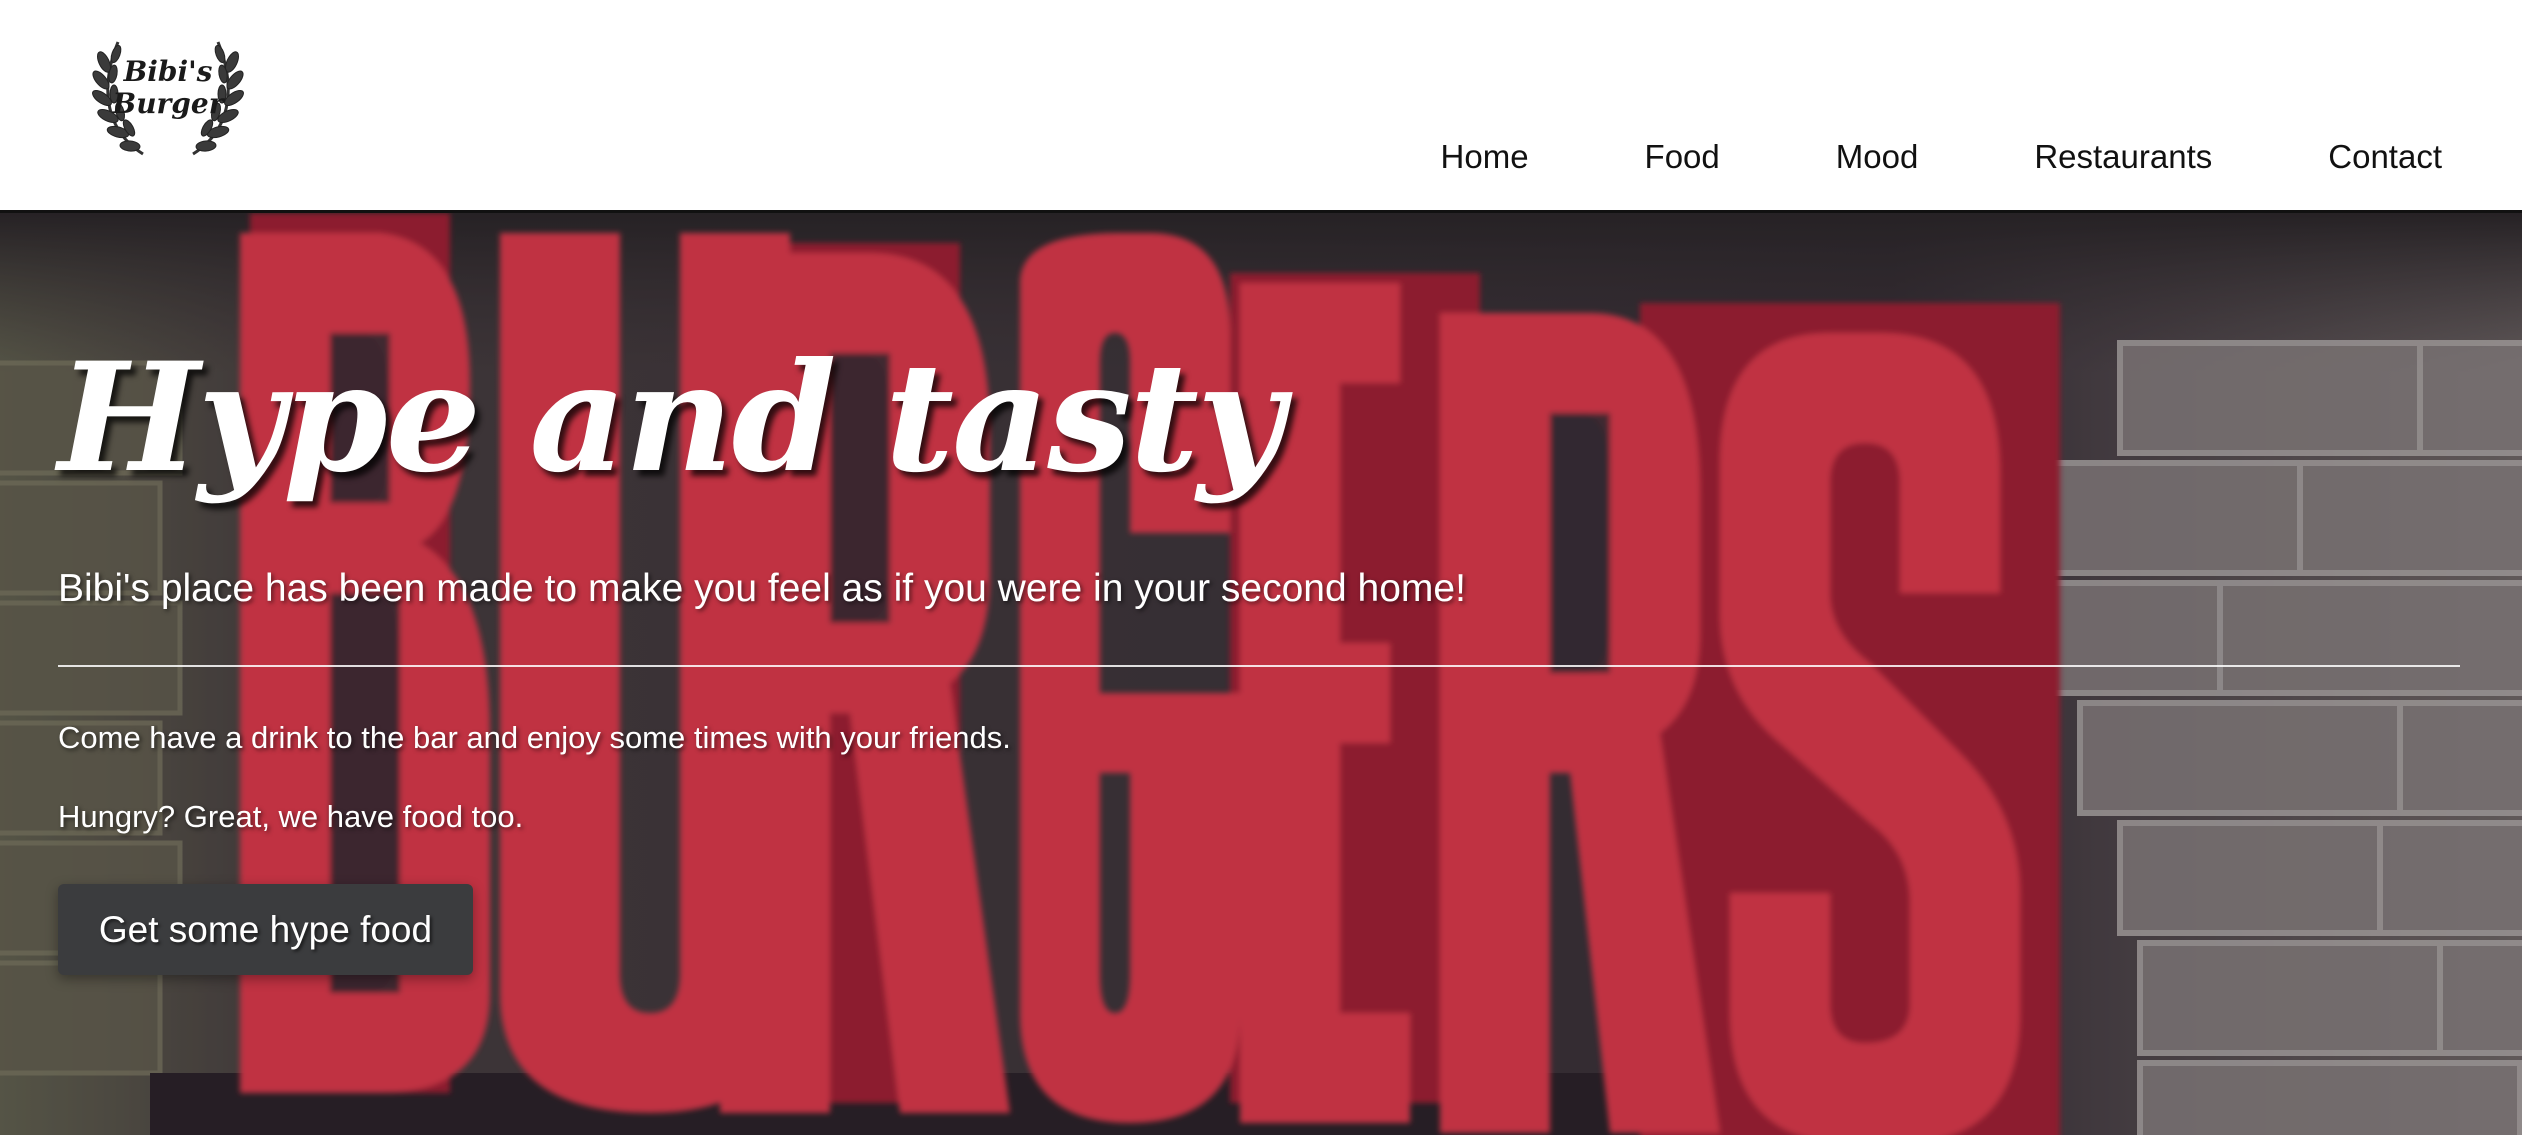  I want to click on hero-title: Hype and tasty, so click(671, 418).